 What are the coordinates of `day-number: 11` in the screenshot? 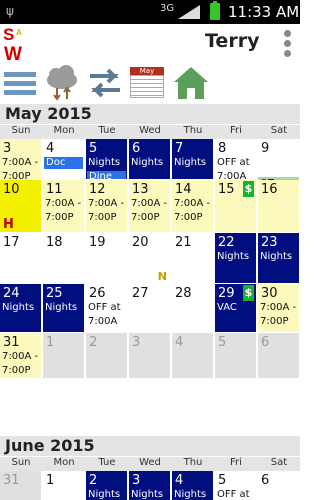 It's located at (54, 189).